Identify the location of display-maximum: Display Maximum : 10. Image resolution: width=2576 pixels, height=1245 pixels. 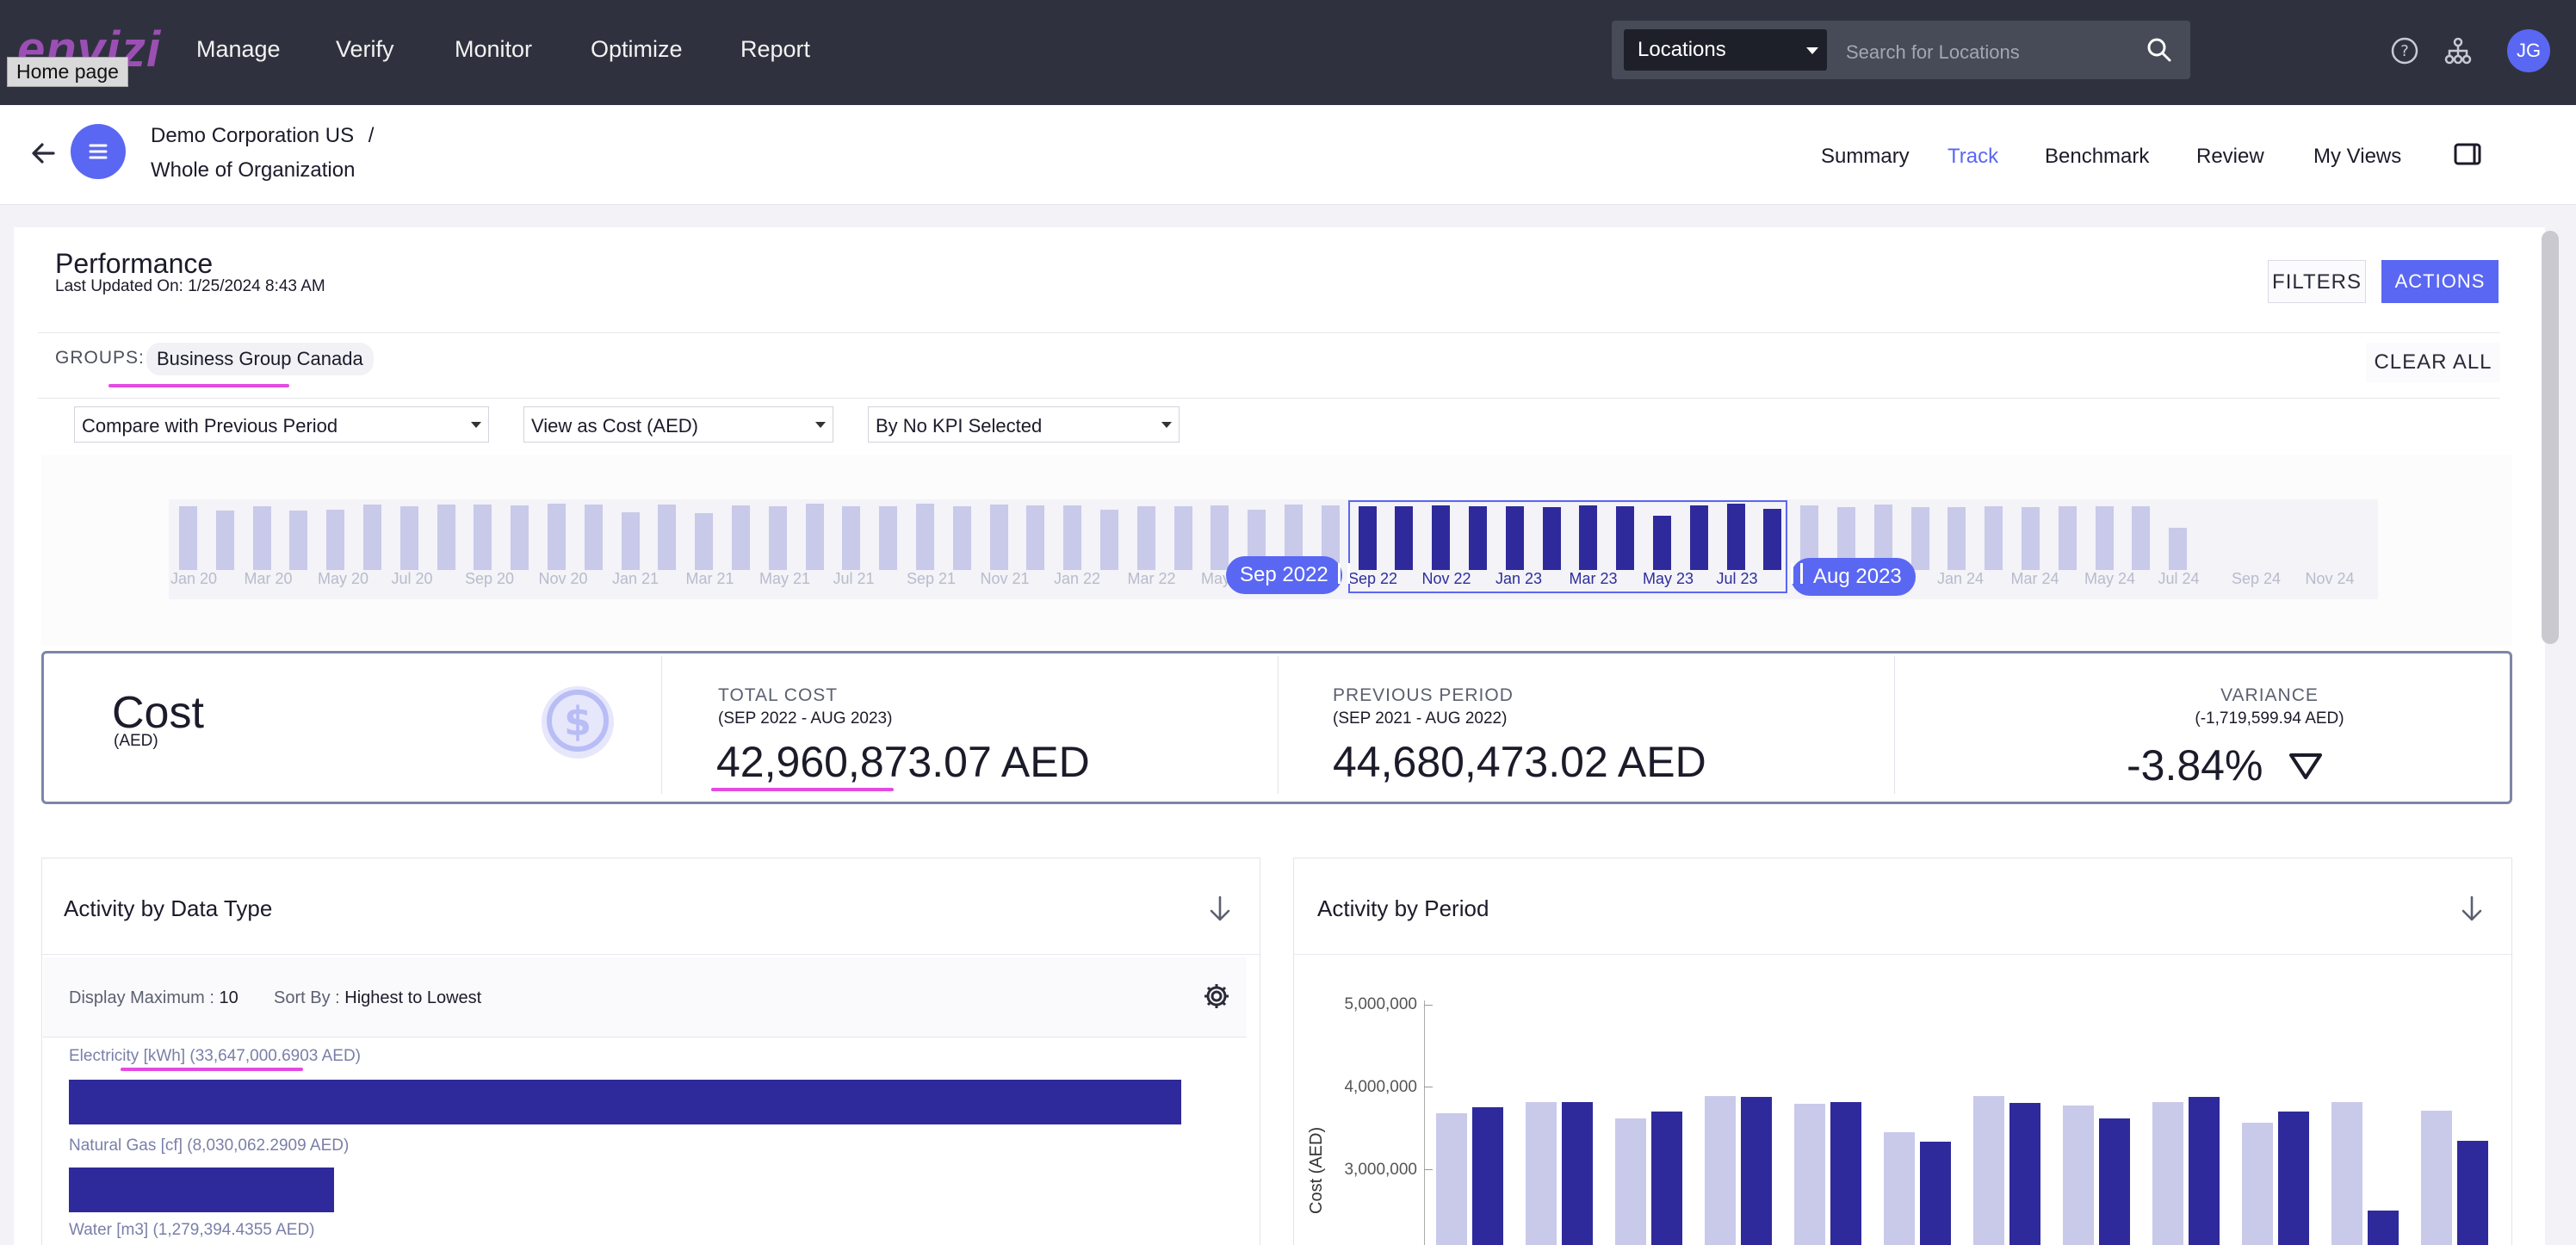
(153, 998).